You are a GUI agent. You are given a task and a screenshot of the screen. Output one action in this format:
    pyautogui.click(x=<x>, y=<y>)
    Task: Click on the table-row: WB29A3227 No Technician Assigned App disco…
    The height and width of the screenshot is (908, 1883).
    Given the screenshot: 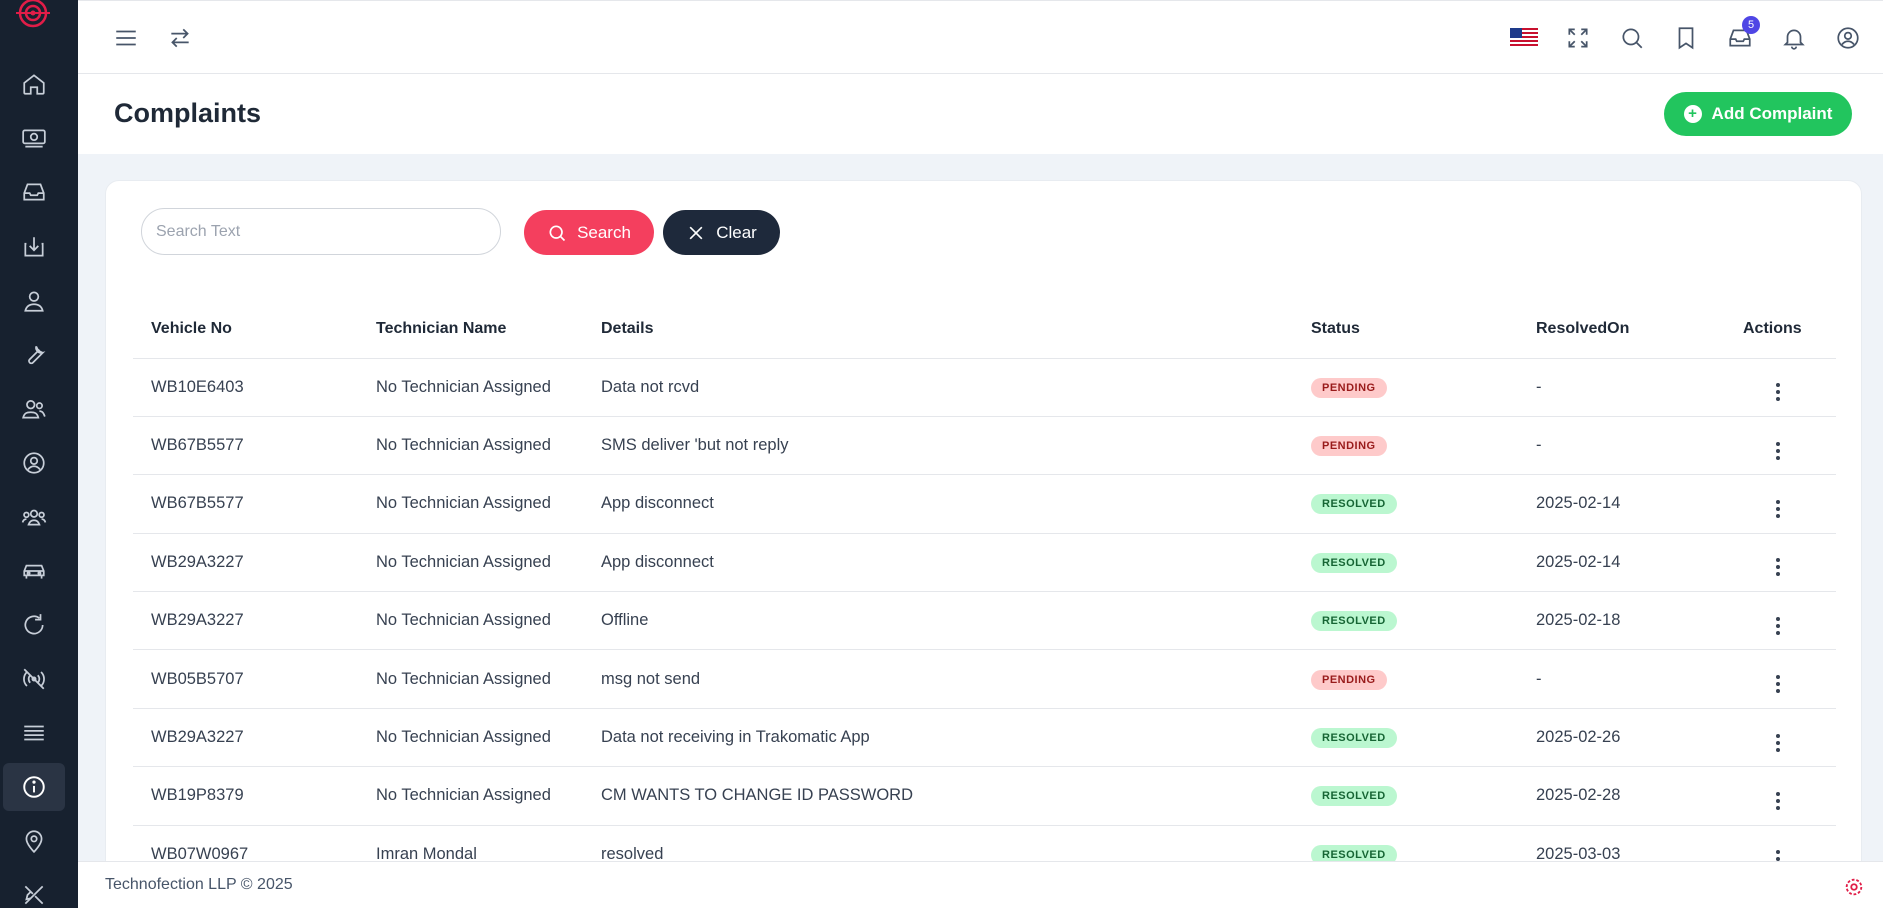 What is the action you would take?
    pyautogui.click(x=984, y=563)
    